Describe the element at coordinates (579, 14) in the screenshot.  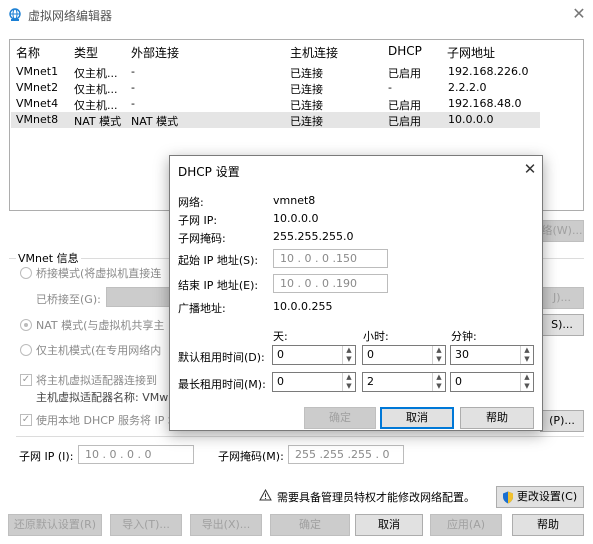
I see `close-icon: ✕` at that location.